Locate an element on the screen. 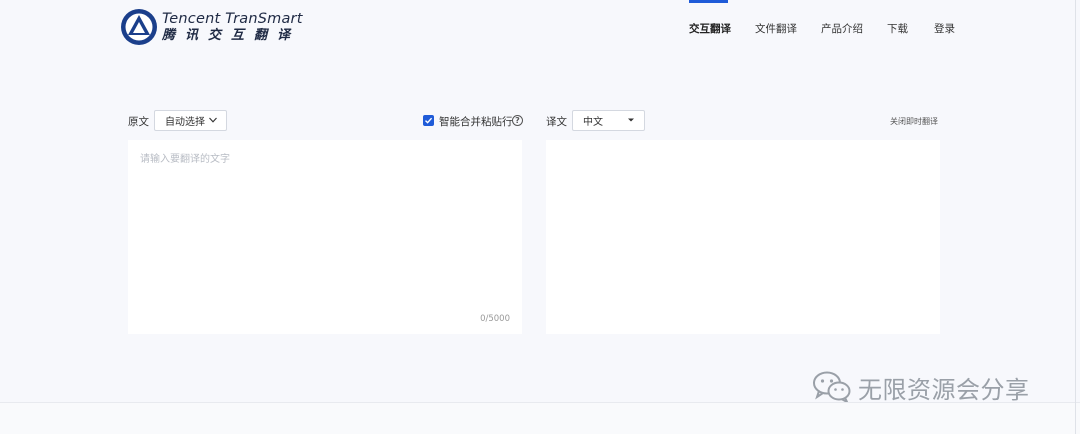 The width and height of the screenshot is (1080, 434). target-label: 译文 is located at coordinates (556, 122).